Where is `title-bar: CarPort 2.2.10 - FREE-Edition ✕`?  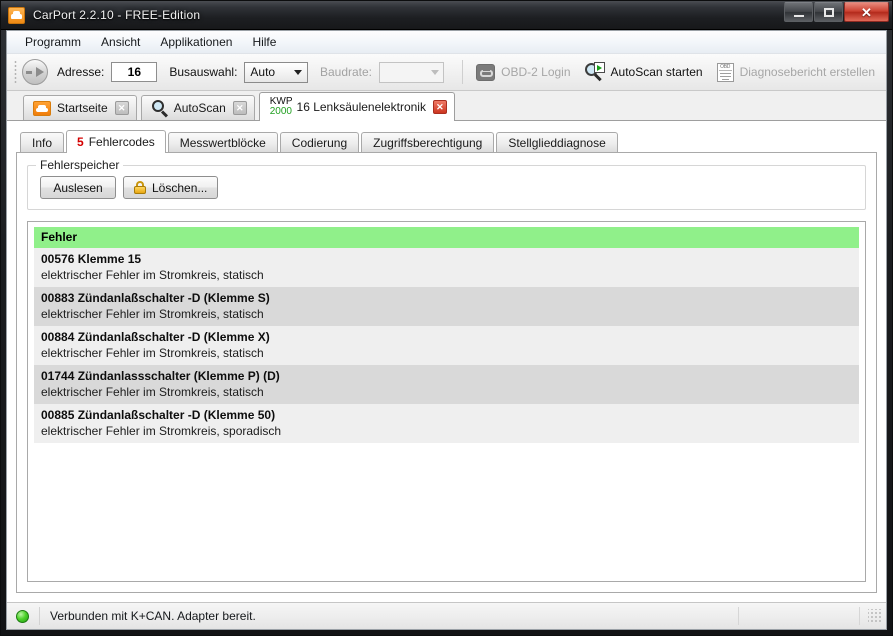 title-bar: CarPort 2.2.10 - FREE-Edition ✕ is located at coordinates (446, 15).